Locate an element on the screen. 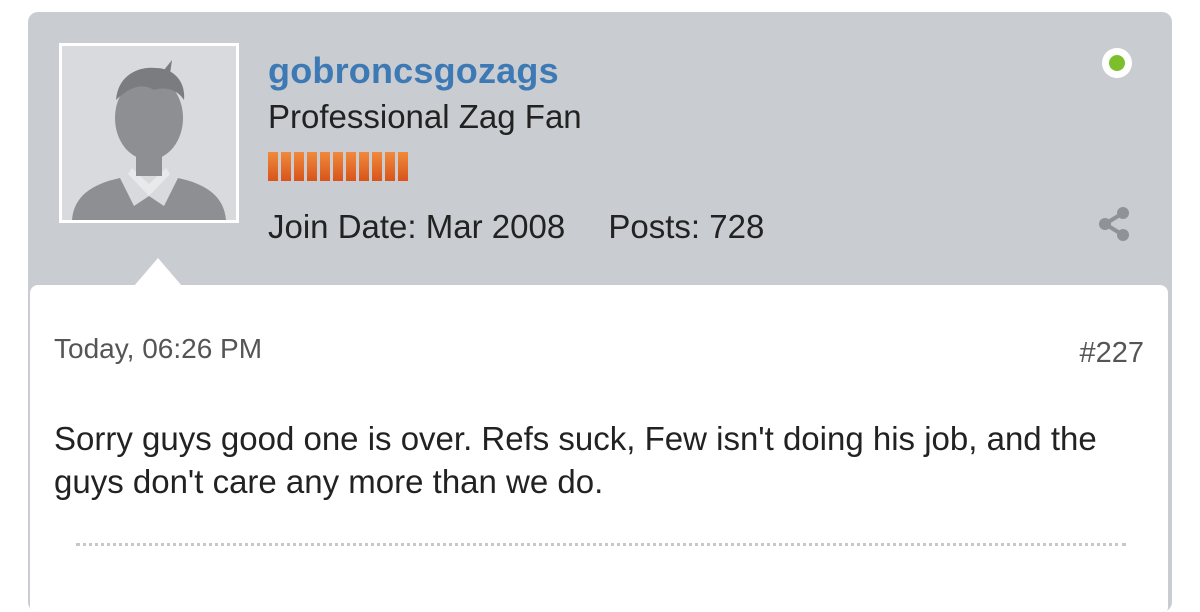 The width and height of the screenshot is (1200, 612). avatar-placeholder-icon is located at coordinates (149, 133).